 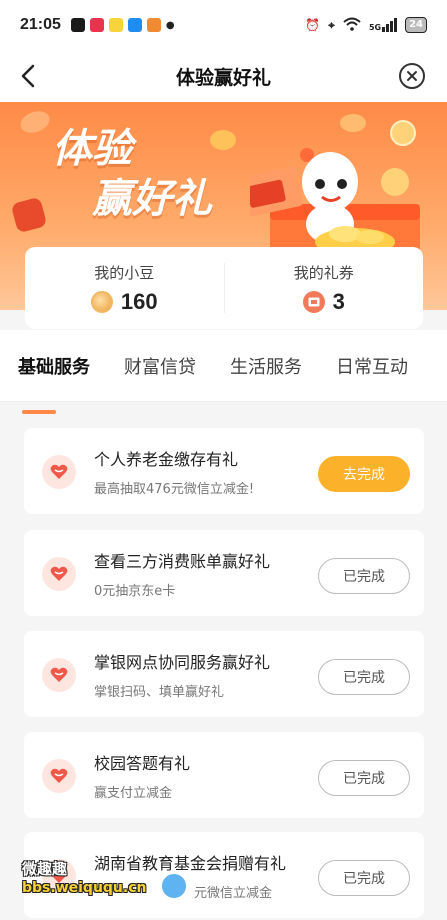 I want to click on my-coupons-stat: 我的礼券 3, so click(x=324, y=288).